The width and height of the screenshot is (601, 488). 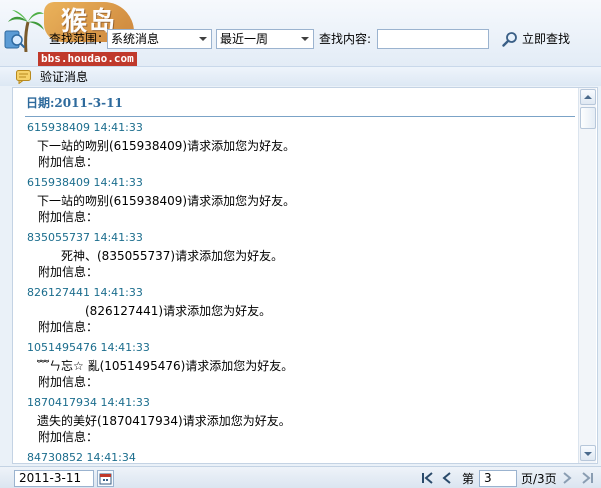 I want to click on first-page-icon, so click(x=427, y=478).